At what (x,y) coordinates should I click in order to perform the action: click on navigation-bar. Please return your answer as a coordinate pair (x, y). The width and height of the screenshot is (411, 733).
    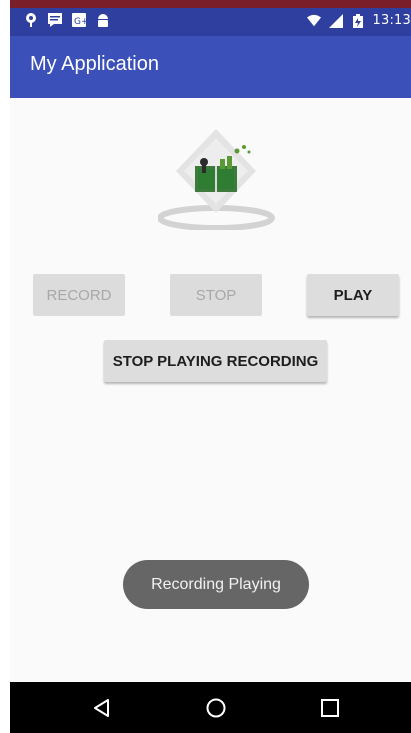
    Looking at the image, I should click on (210, 707).